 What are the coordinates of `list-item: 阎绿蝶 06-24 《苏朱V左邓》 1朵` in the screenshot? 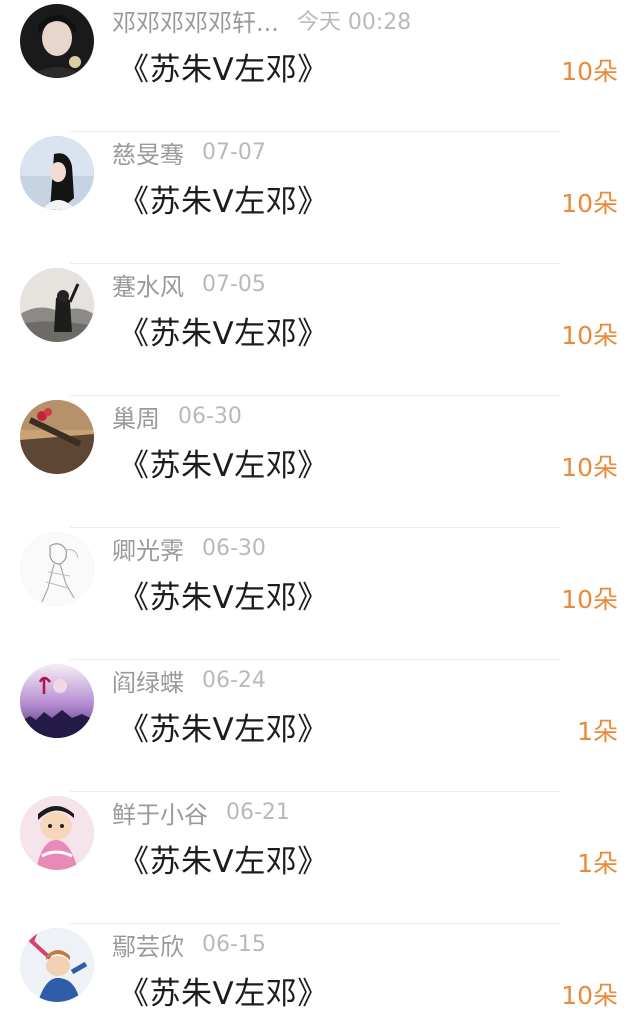 It's located at (320, 726).